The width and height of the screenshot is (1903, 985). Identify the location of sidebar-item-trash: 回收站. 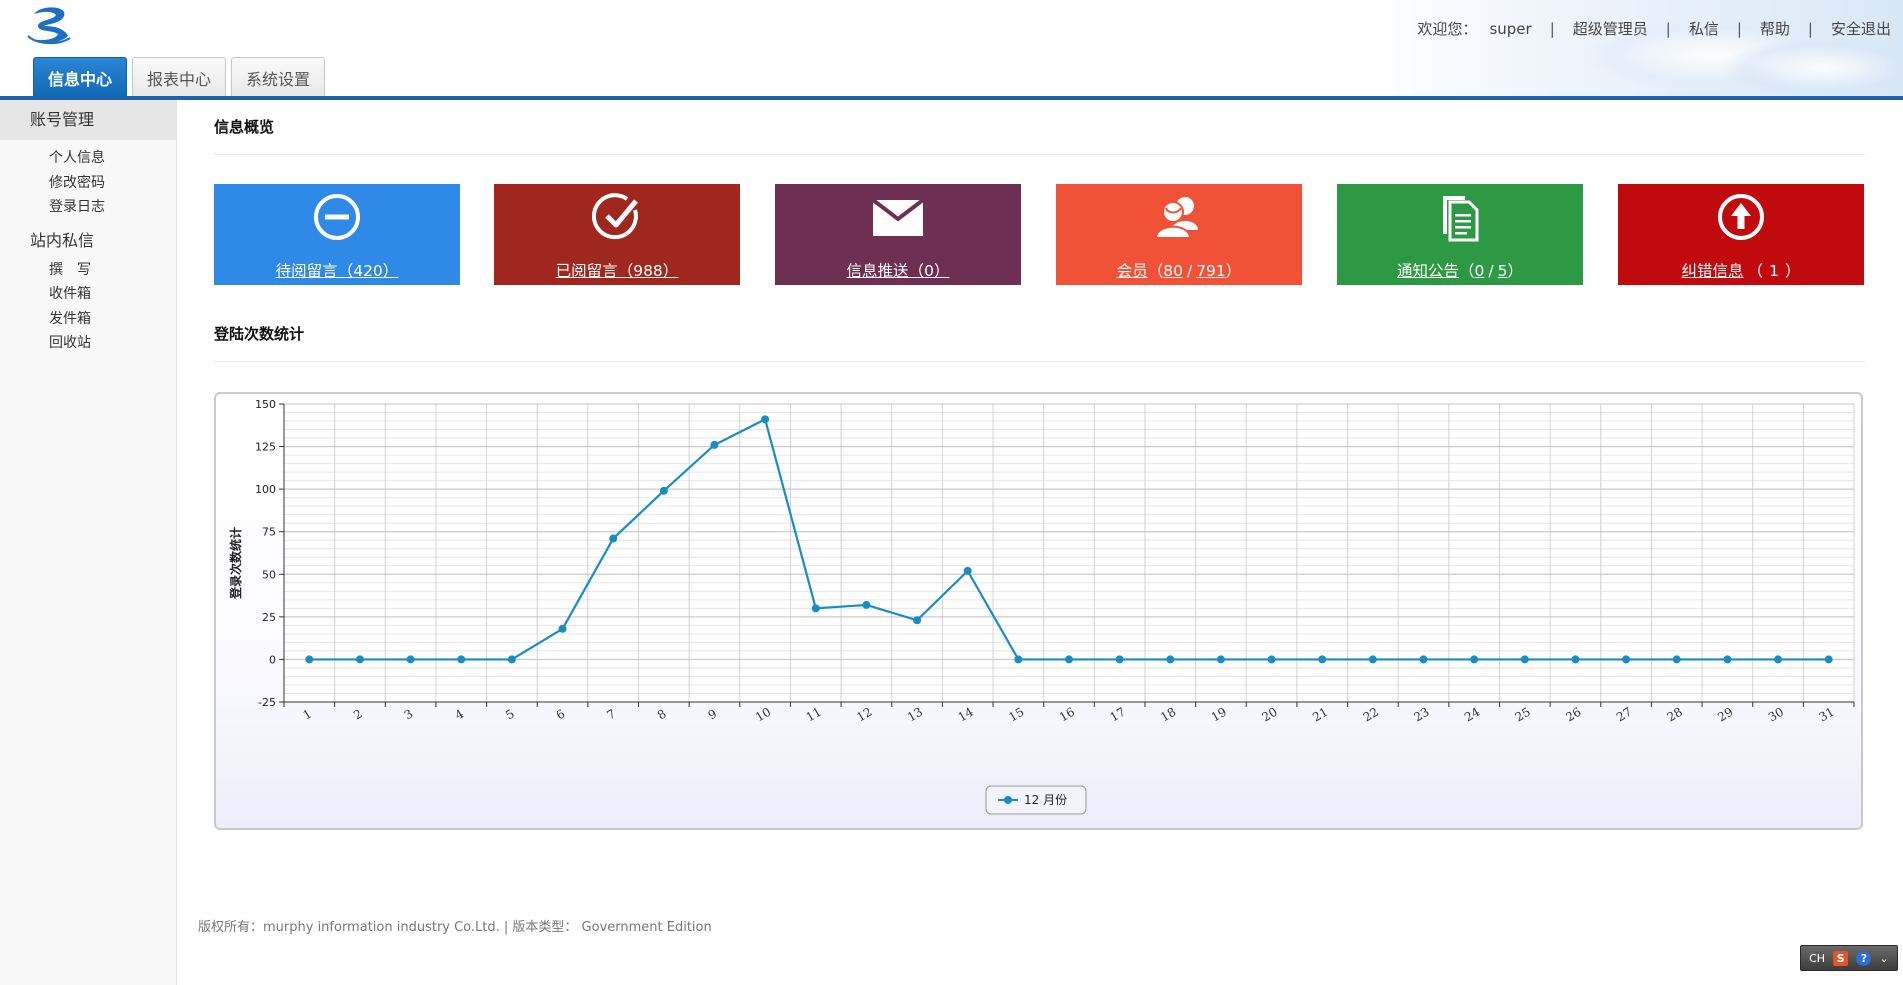
(88, 343).